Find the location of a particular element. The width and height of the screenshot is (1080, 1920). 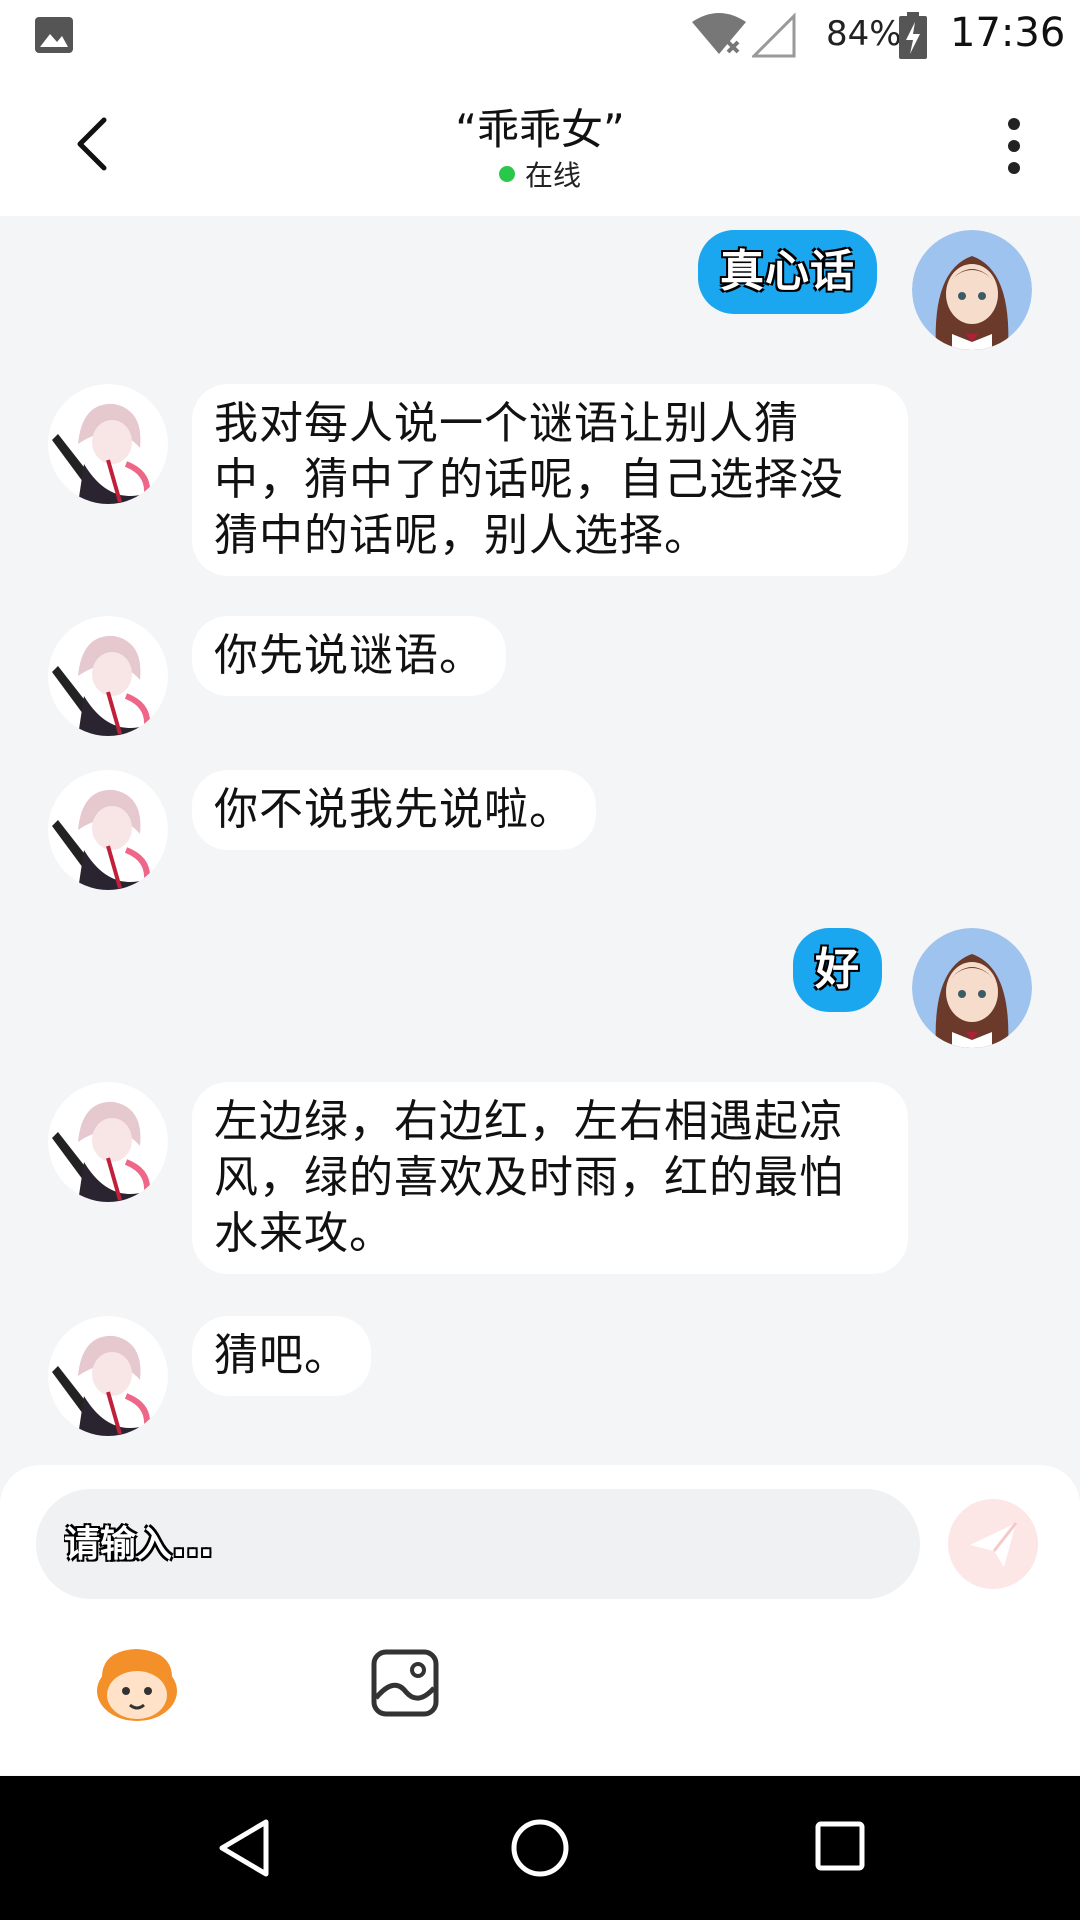

more-options-icon is located at coordinates (1014, 146).